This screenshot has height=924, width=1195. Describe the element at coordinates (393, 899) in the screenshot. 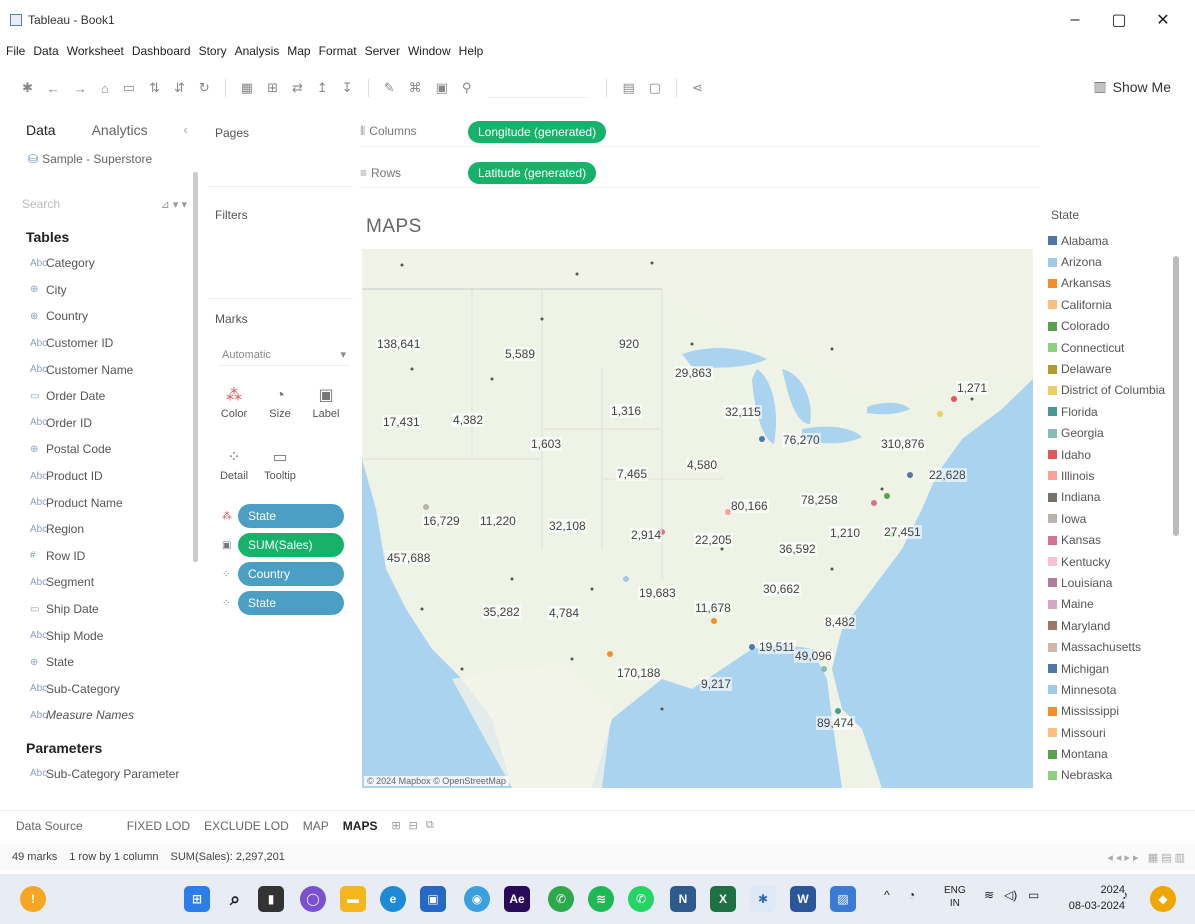

I see `edge-icon: e` at that location.